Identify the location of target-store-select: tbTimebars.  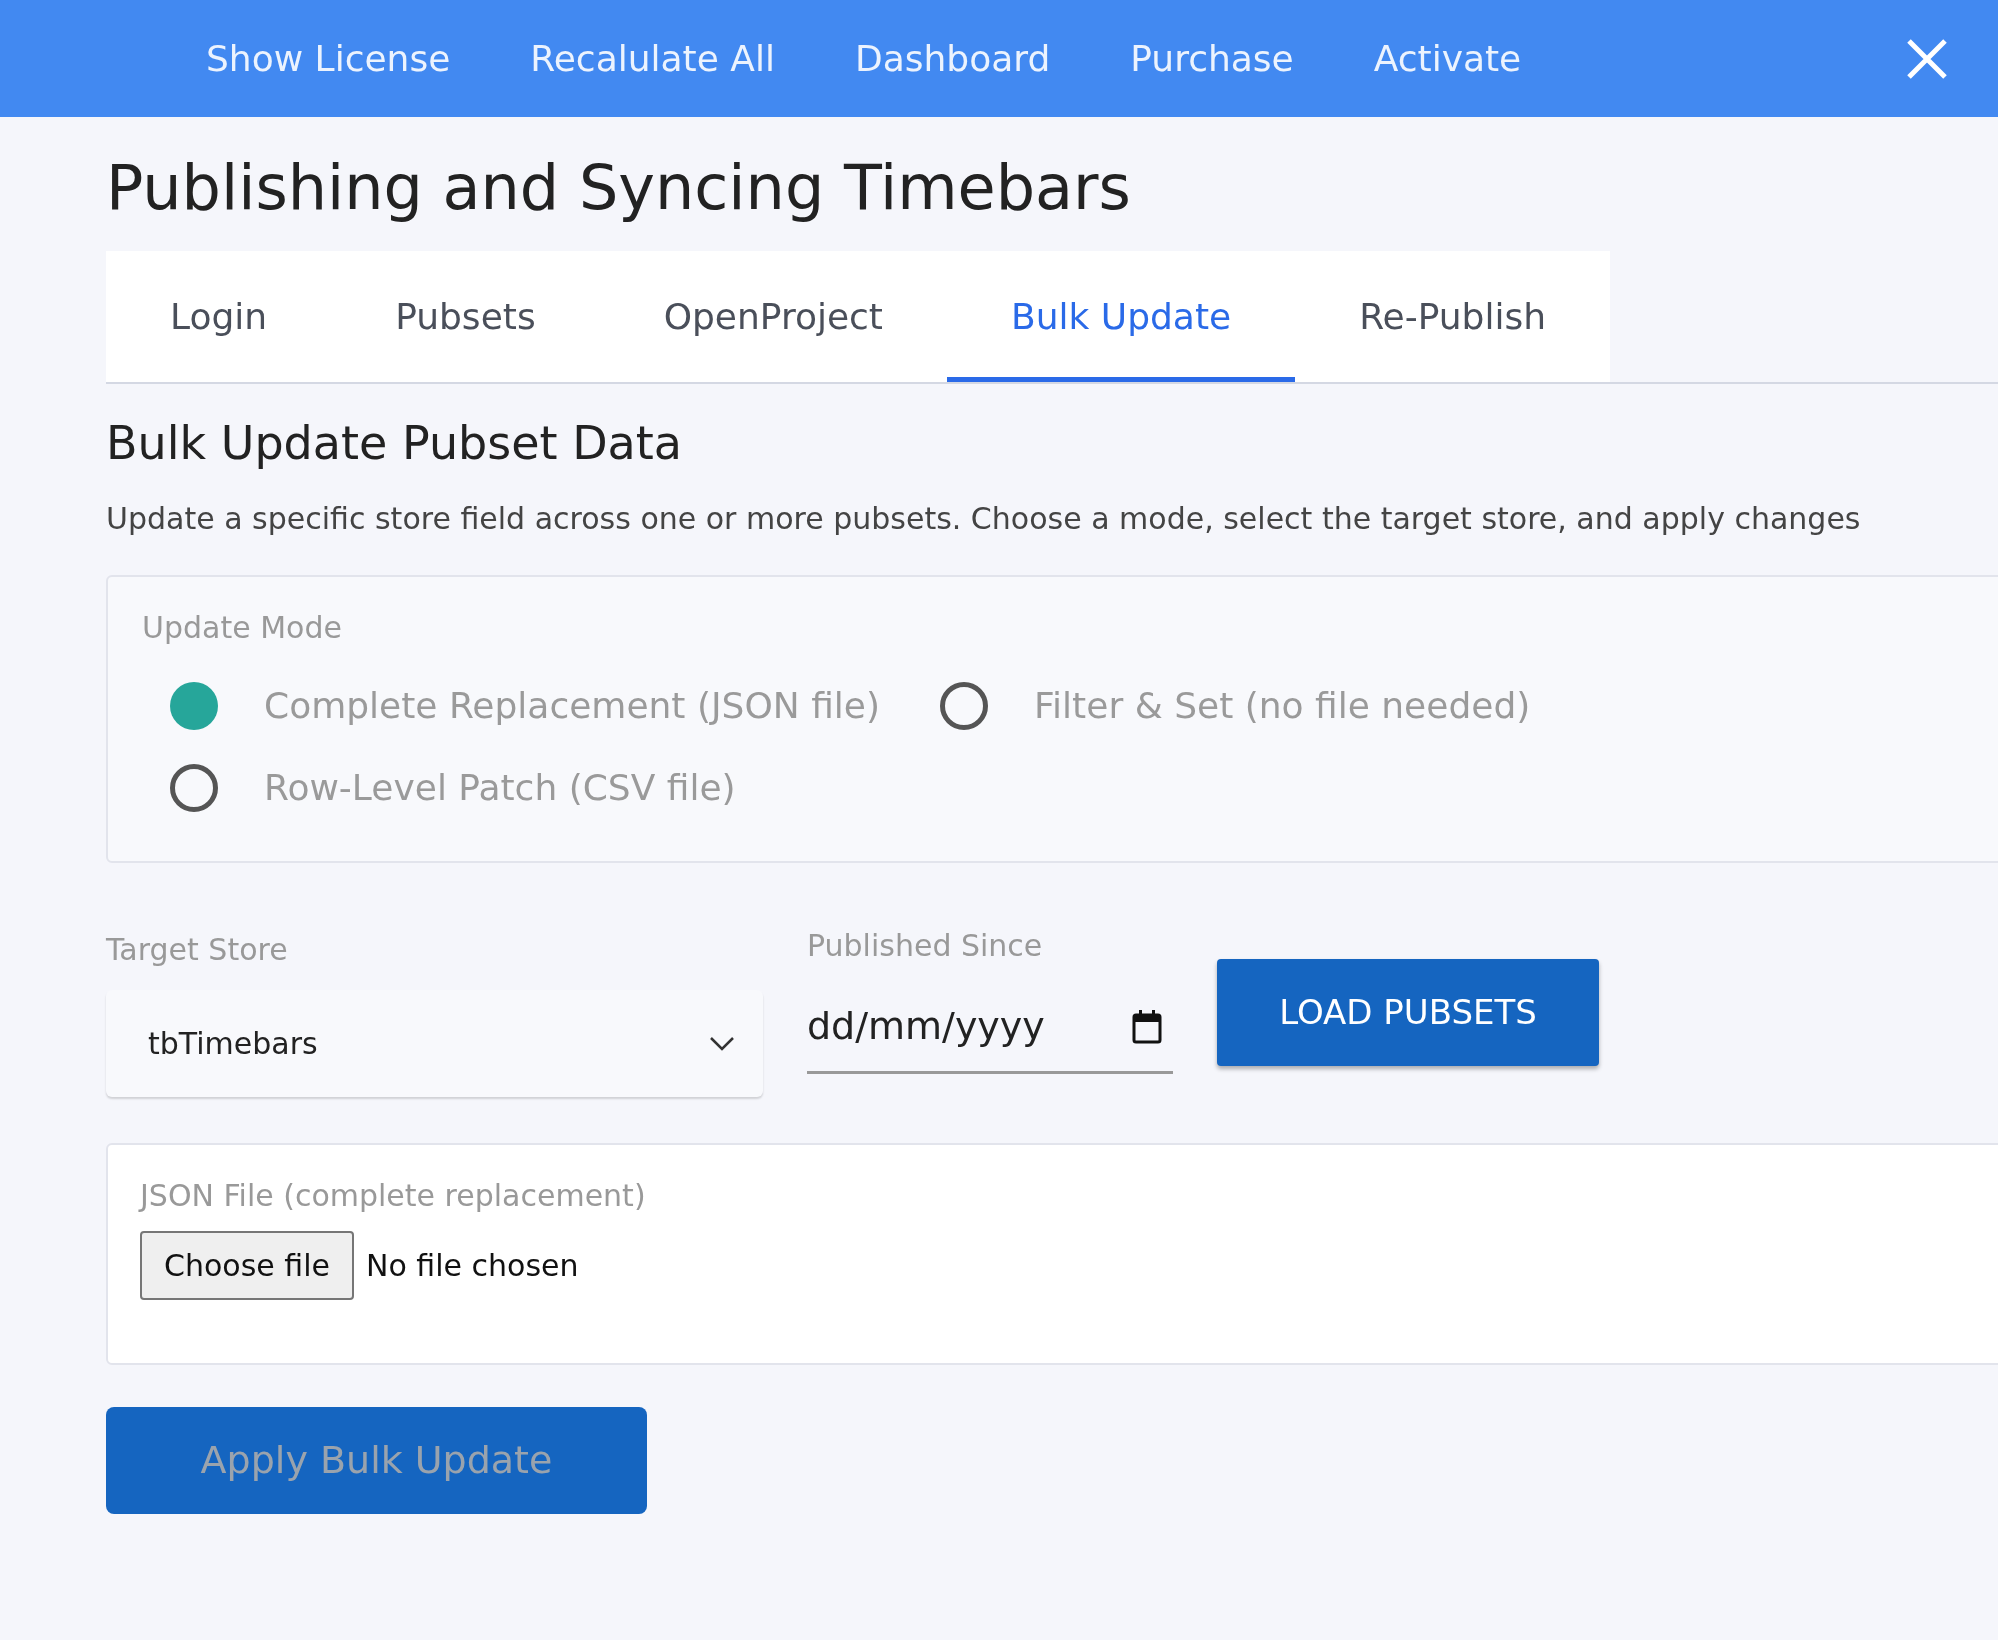
(434, 1043).